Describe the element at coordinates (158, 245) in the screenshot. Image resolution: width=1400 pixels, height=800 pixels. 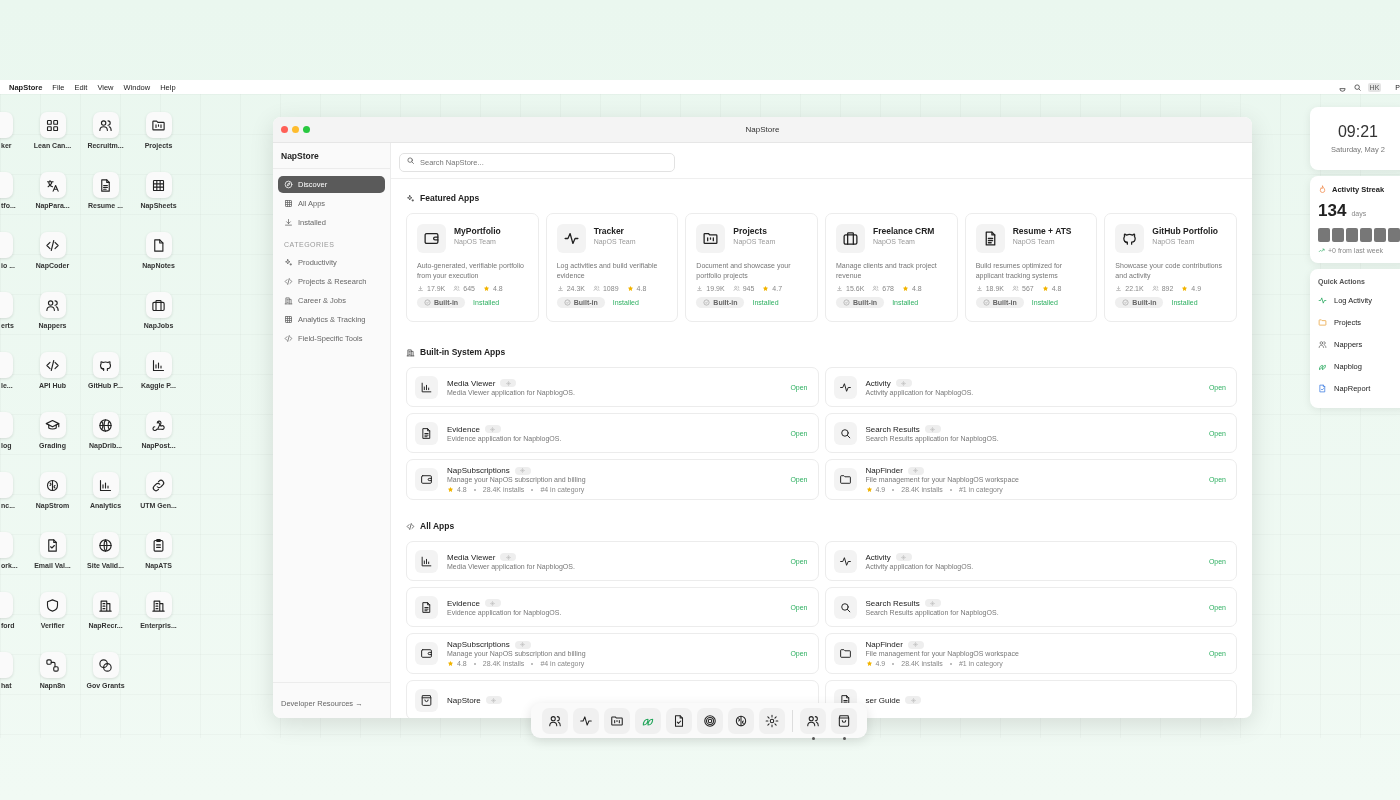
I see `note-icon` at that location.